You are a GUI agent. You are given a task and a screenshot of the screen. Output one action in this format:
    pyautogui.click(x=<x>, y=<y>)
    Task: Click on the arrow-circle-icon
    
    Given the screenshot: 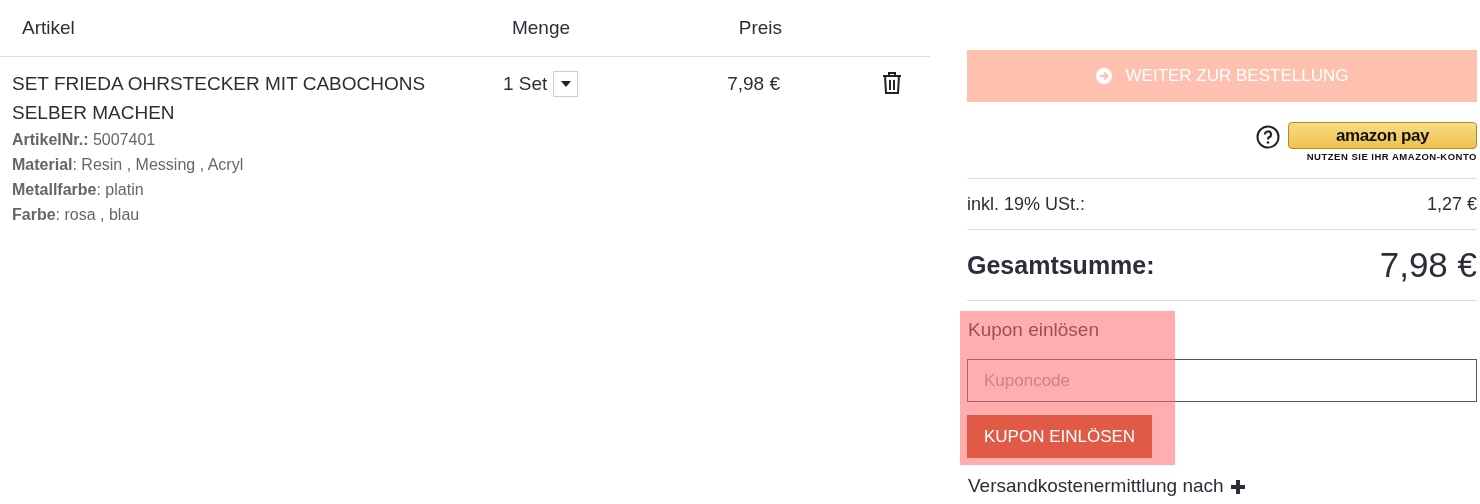 What is the action you would take?
    pyautogui.click(x=1103, y=76)
    